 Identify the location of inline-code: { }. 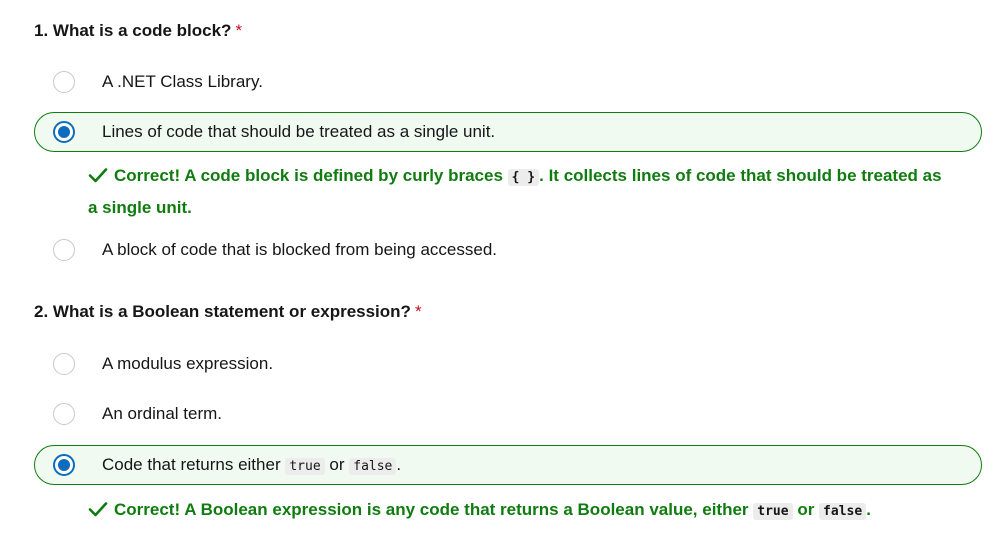
(523, 177).